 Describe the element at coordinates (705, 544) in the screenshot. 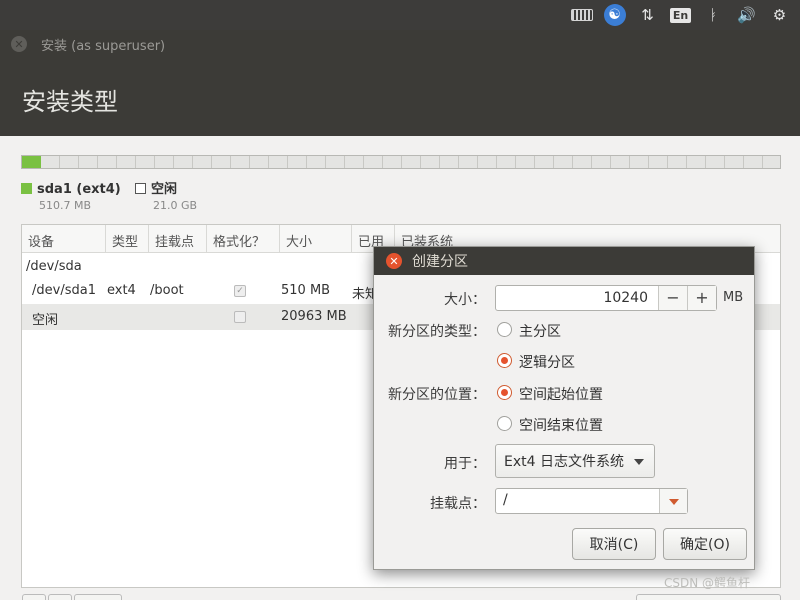

I see `ok-button: 确定(O)` at that location.